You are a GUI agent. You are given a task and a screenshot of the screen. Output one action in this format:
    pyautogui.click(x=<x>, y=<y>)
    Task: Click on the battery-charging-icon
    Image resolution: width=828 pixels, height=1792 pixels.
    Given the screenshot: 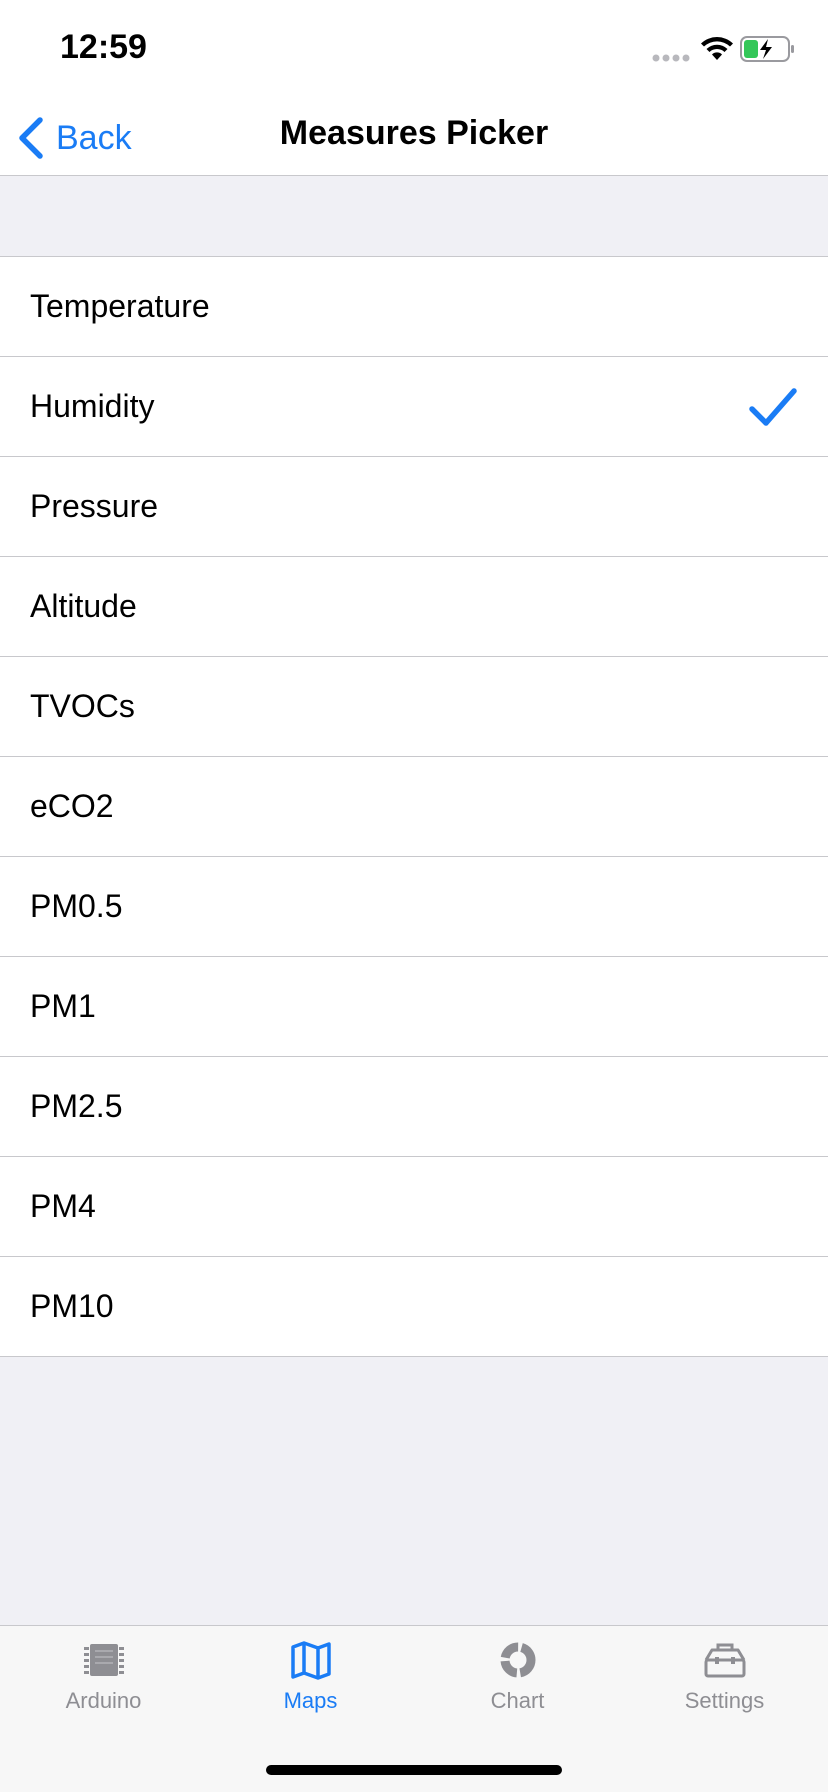 What is the action you would take?
    pyautogui.click(x=767, y=49)
    